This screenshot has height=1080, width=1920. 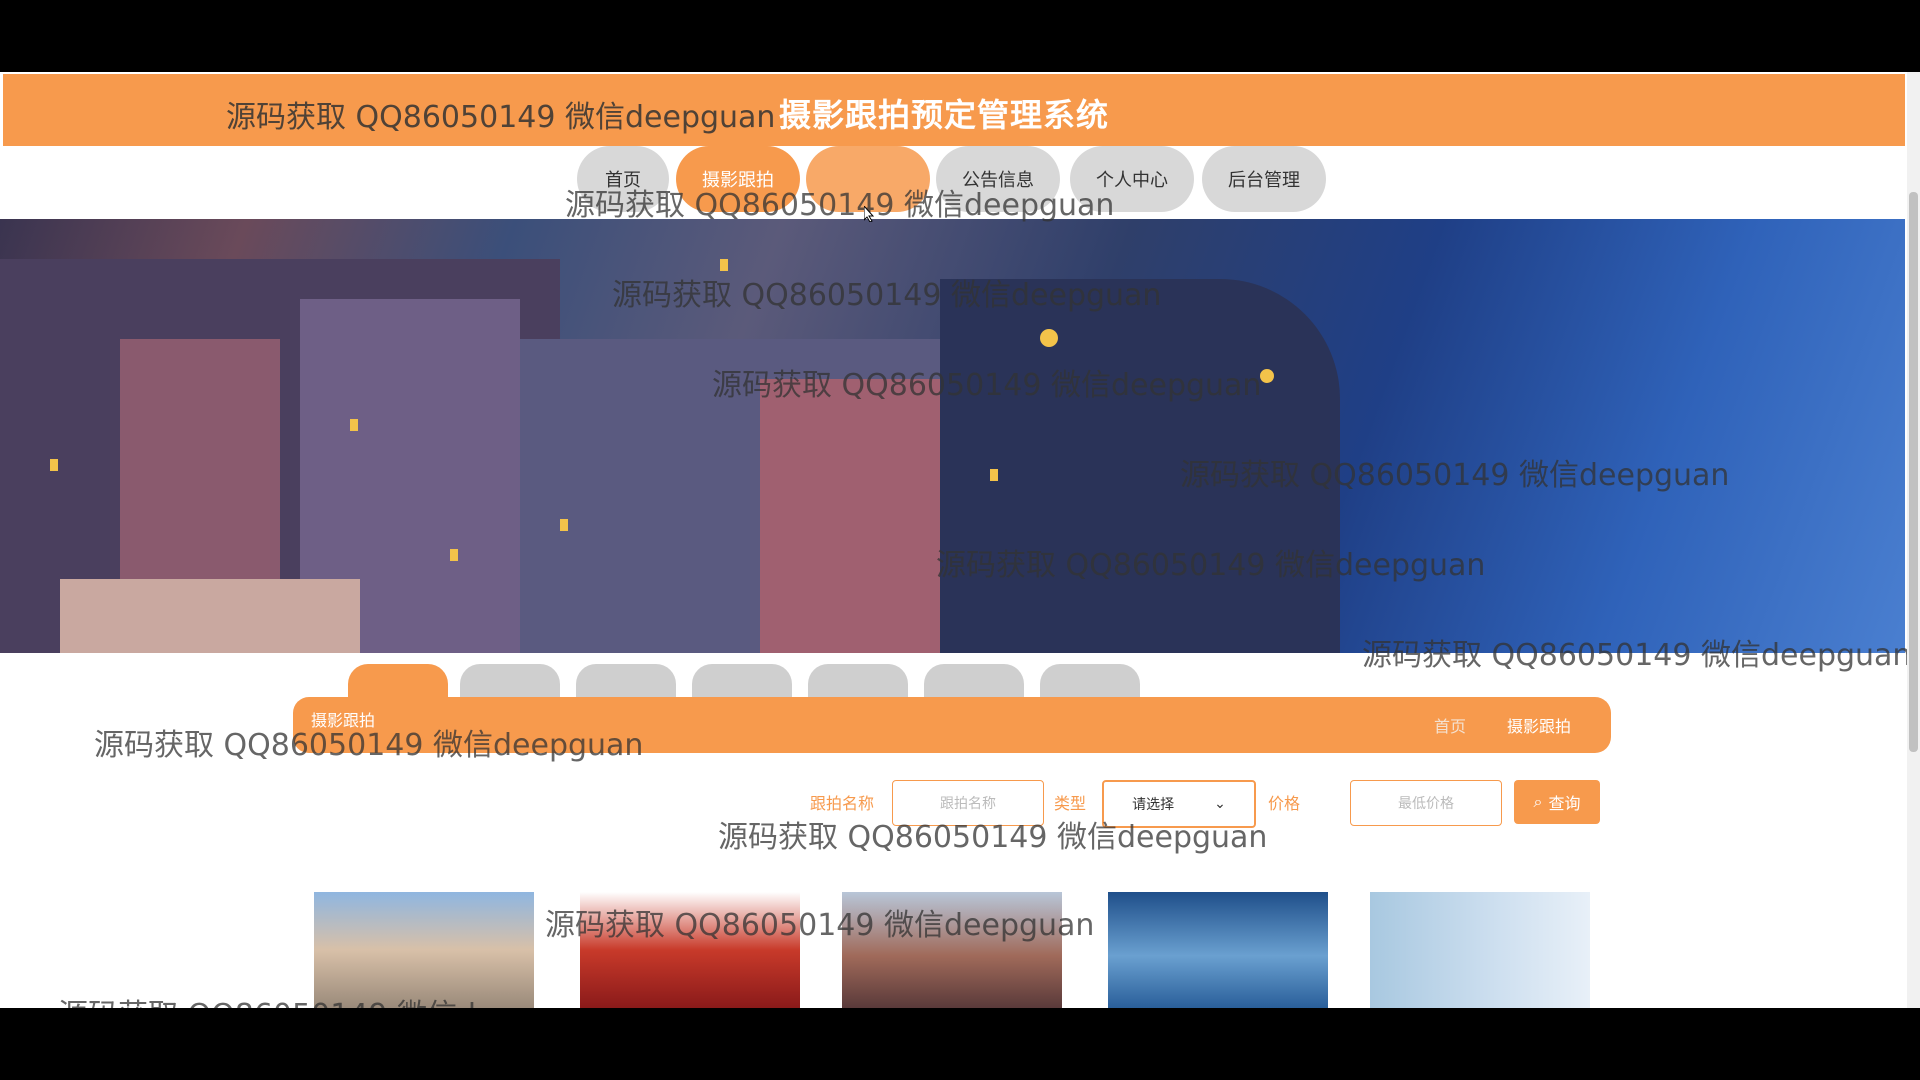 What do you see at coordinates (1426, 803) in the screenshot?
I see `search-price-input: 最低价格` at bounding box center [1426, 803].